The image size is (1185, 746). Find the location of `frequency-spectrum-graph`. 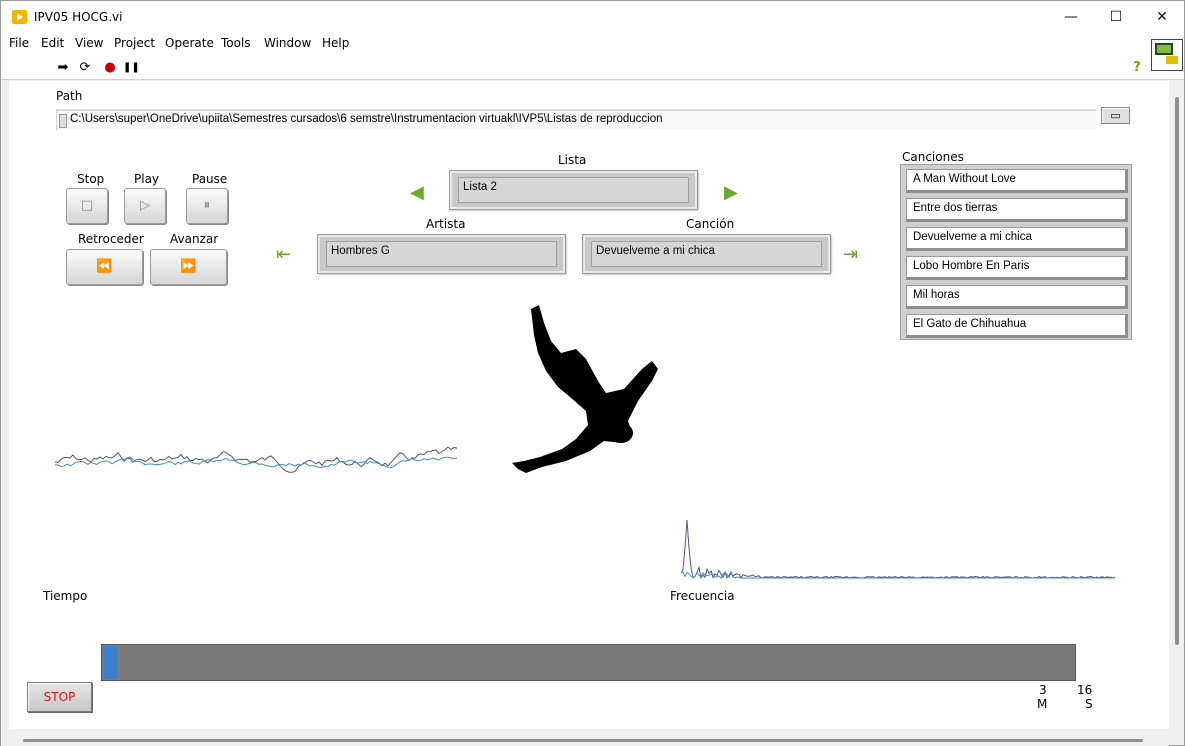

frequency-spectrum-graph is located at coordinates (898, 549).